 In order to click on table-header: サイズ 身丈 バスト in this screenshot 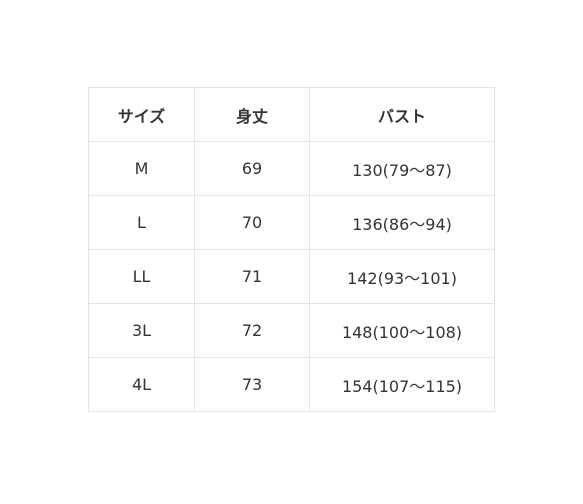, I will do `click(291, 114)`.